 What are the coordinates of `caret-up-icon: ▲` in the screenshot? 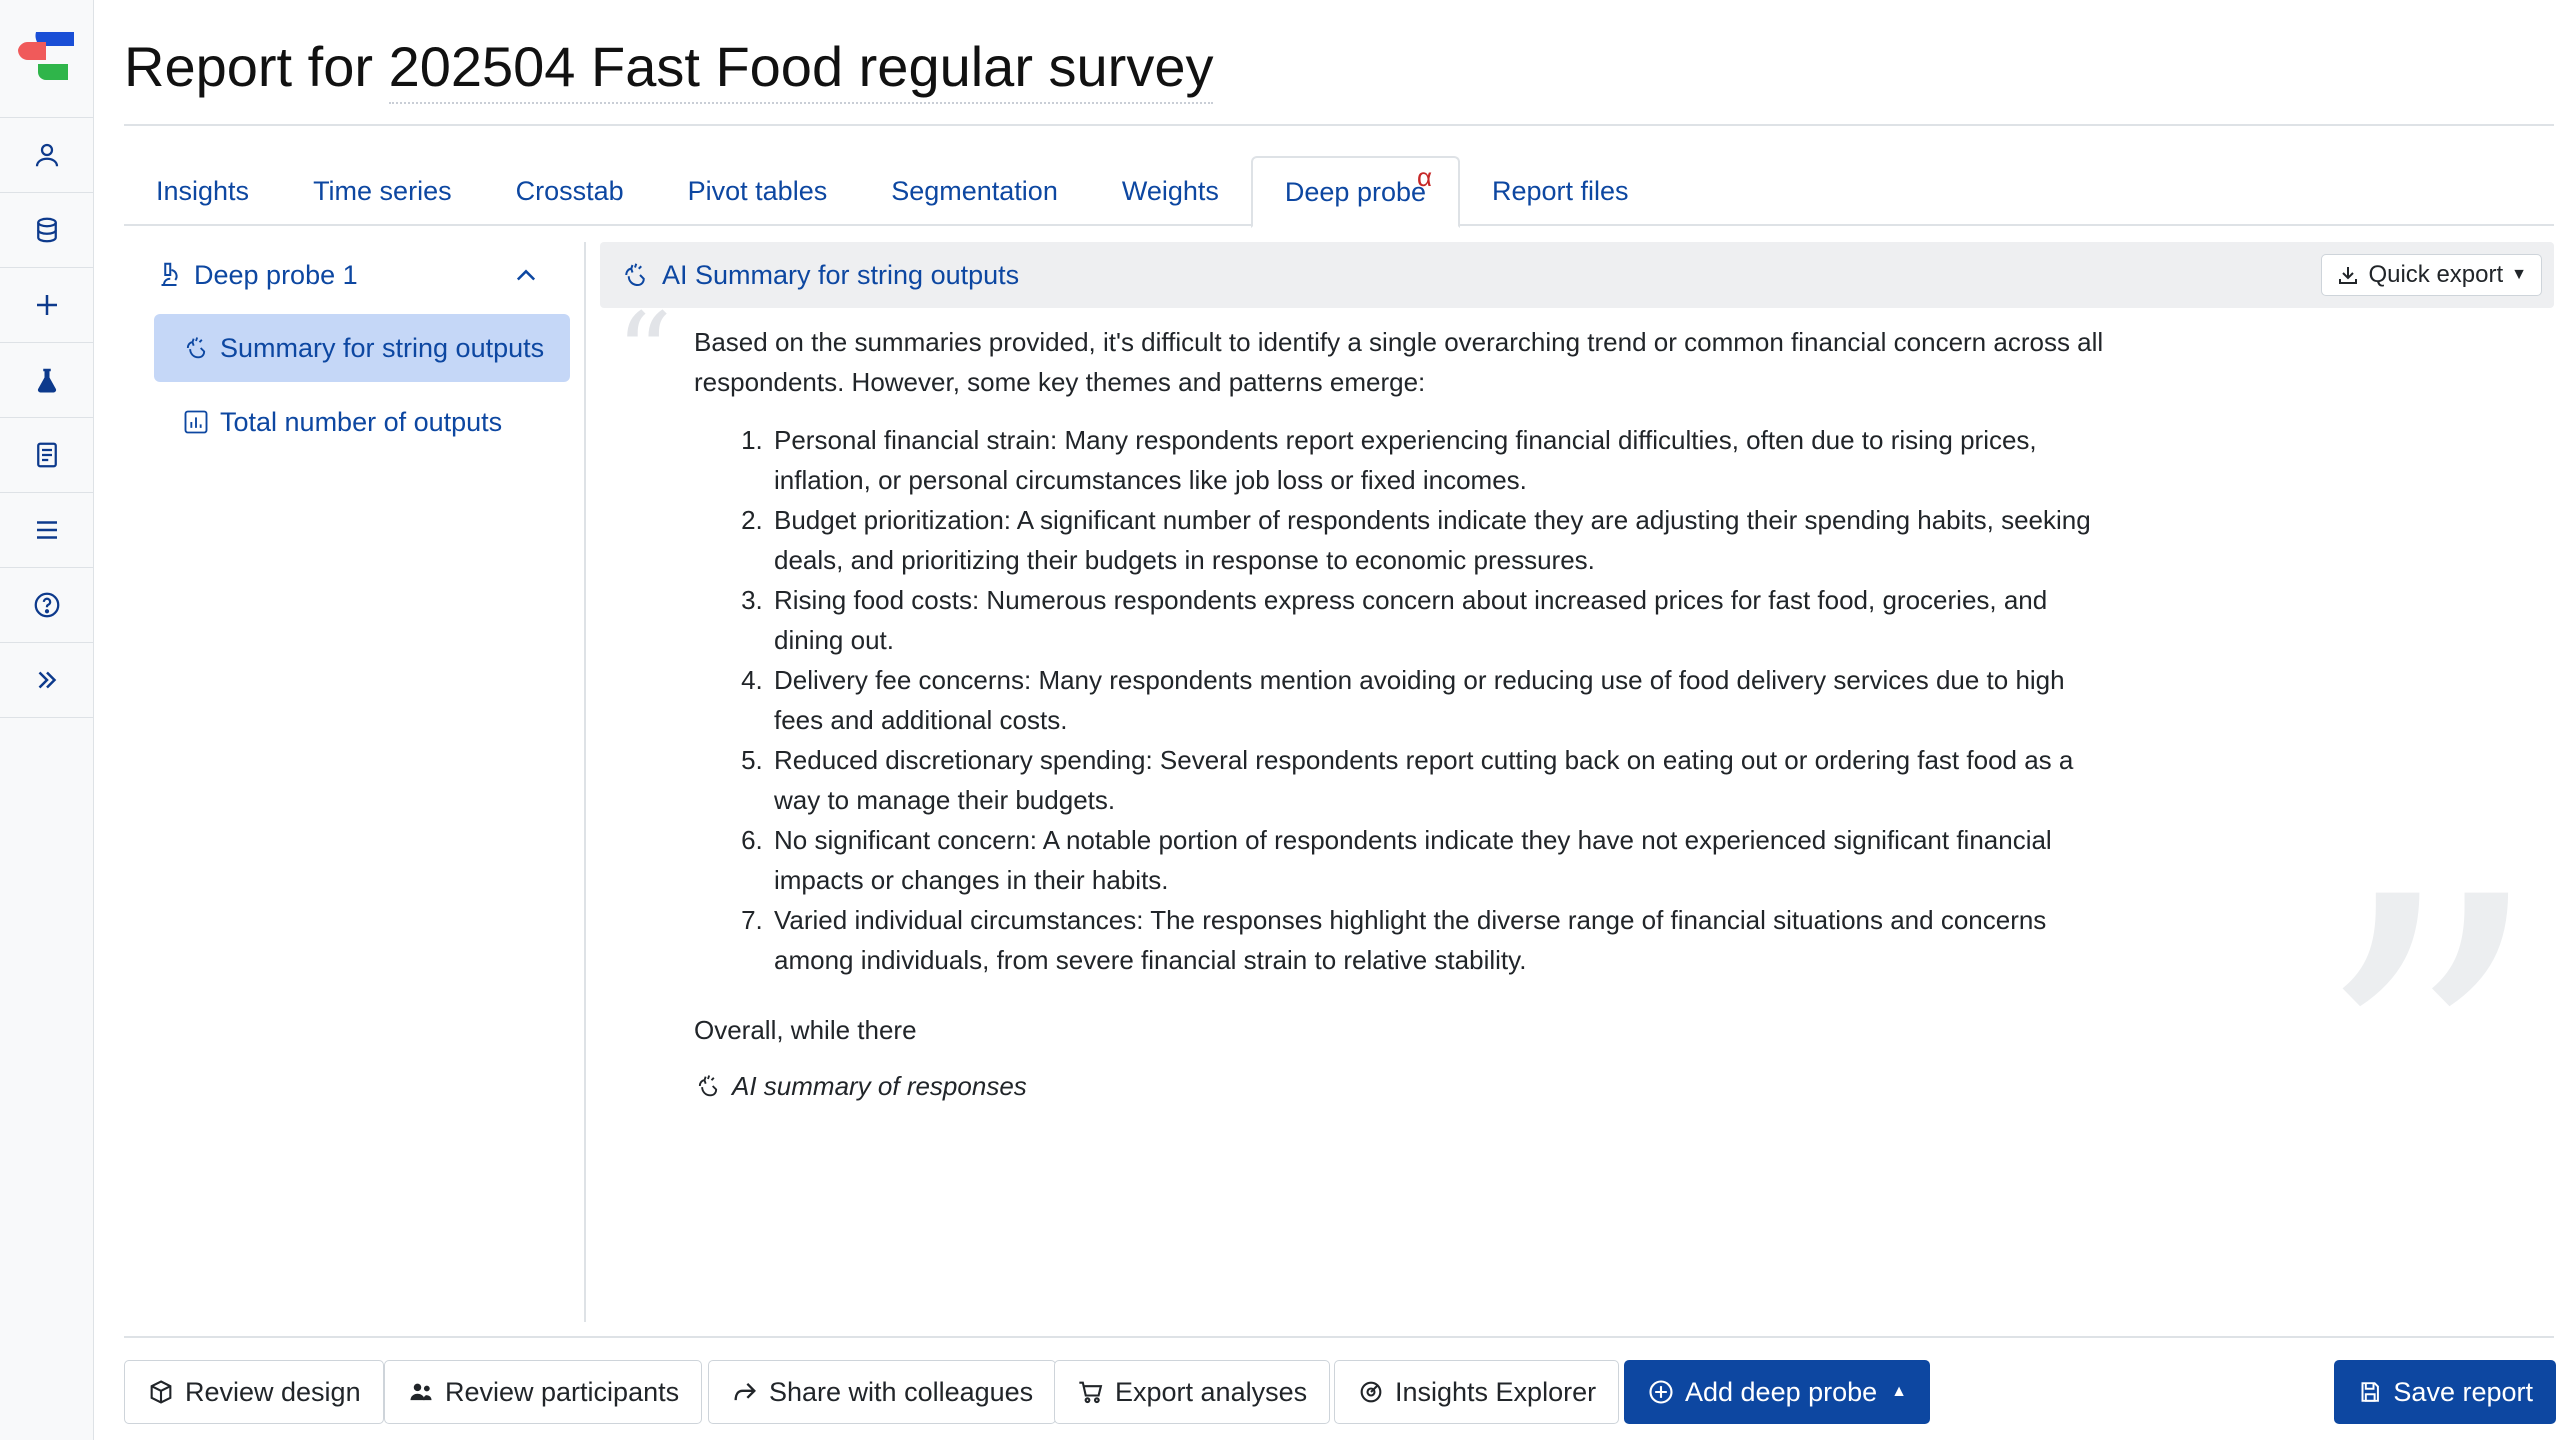 It's located at (1899, 1391).